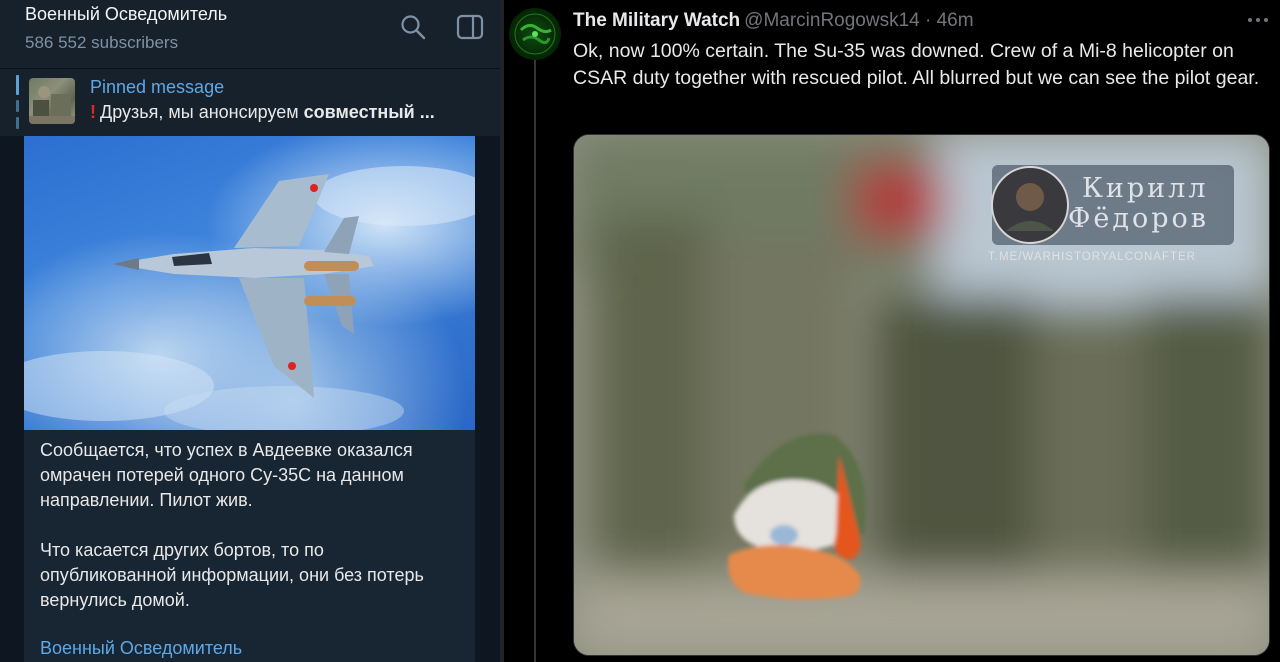 The width and height of the screenshot is (1280, 662). What do you see at coordinates (1139, 218) in the screenshot?
I see `watermark-line-2: Фёдоров` at bounding box center [1139, 218].